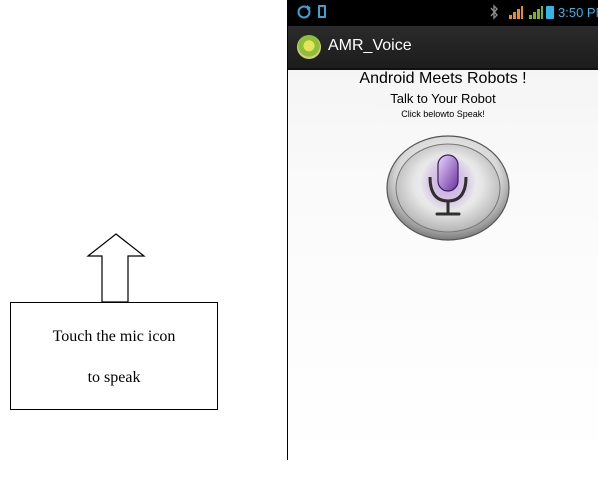  I want to click on bluetooth-icon, so click(494, 12).